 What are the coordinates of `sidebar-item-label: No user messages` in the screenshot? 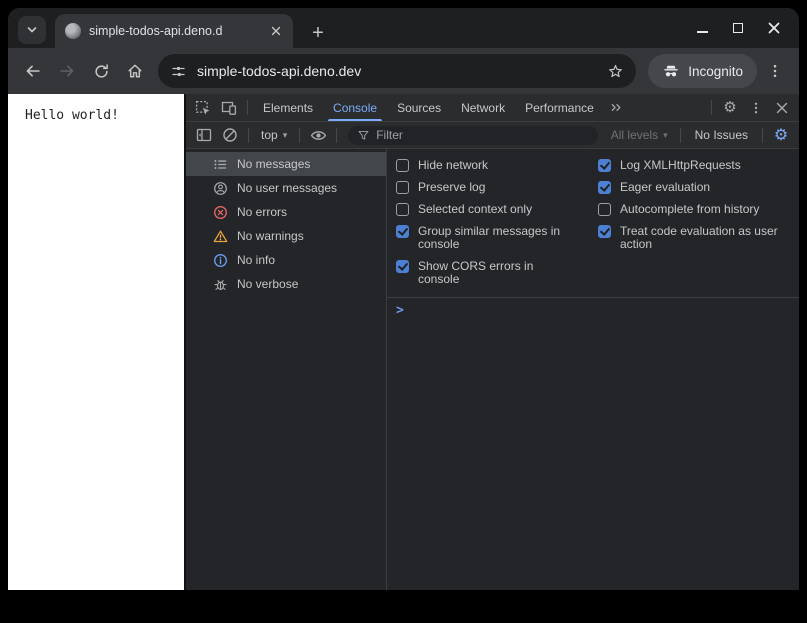 It's located at (287, 188).